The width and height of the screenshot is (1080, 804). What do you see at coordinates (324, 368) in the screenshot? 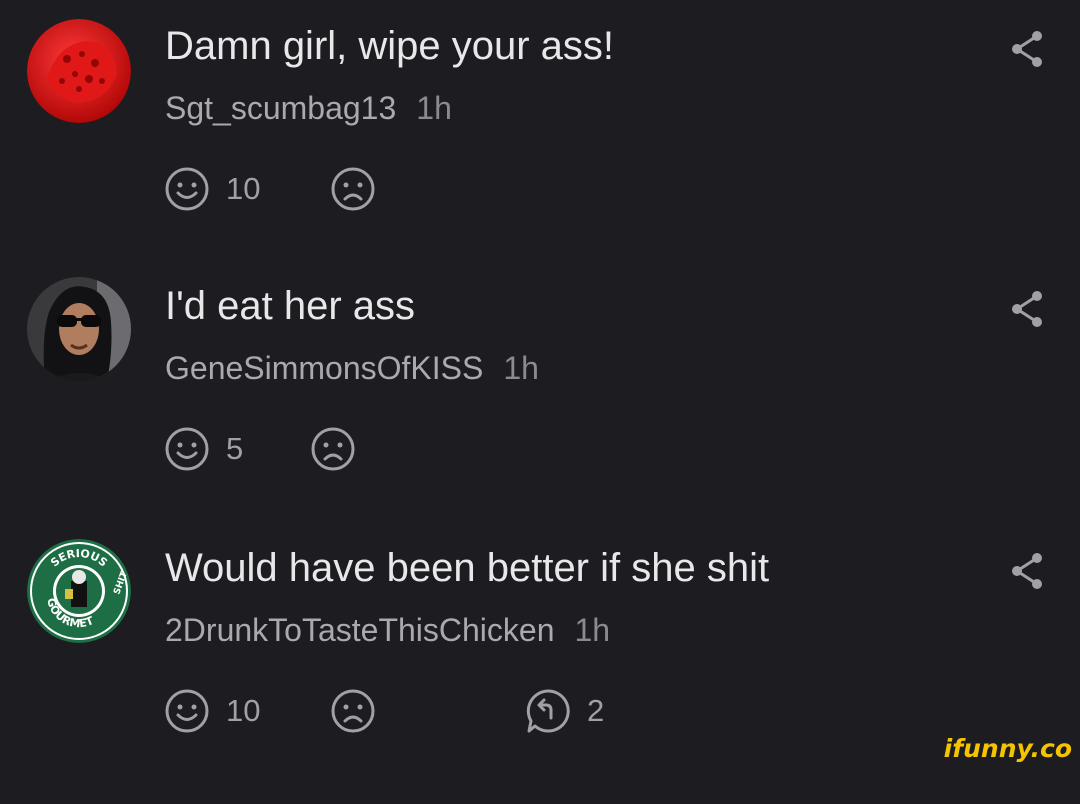
I see `username: GeneSimmonsOfKISS` at bounding box center [324, 368].